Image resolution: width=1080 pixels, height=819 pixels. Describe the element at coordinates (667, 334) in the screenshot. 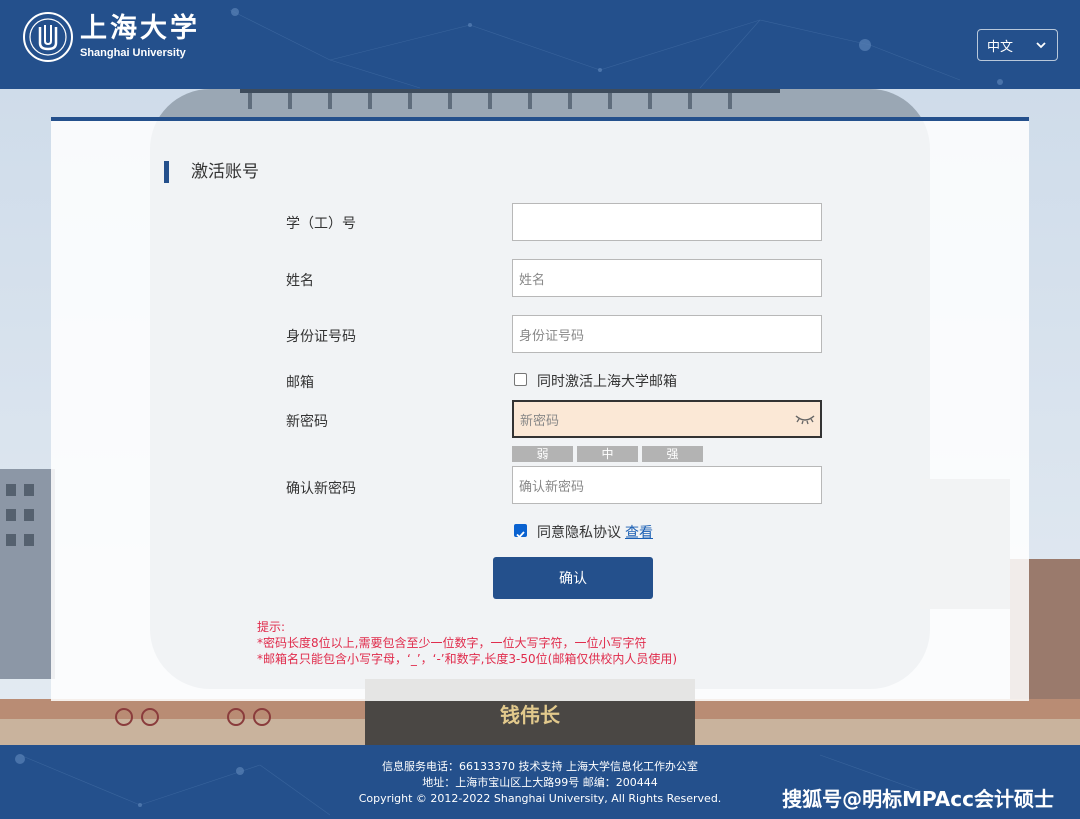

I see `id-card-input: 身份证号码` at that location.